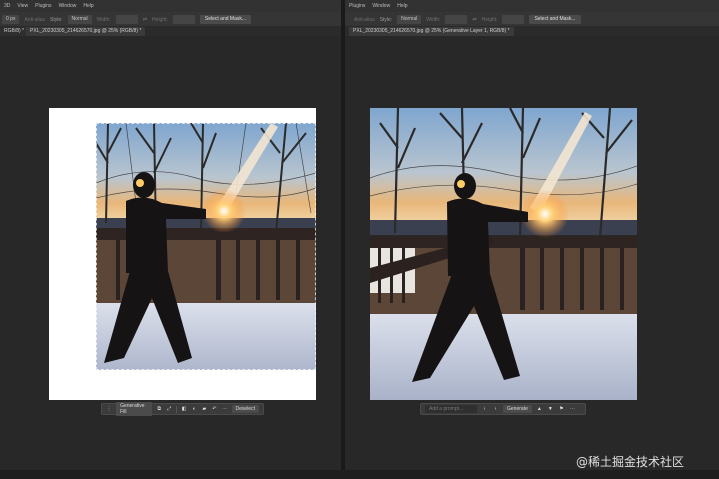 Image resolution: width=719 pixels, height=479 pixels. Describe the element at coordinates (22, 6) in the screenshot. I see `menu-view: View` at that location.